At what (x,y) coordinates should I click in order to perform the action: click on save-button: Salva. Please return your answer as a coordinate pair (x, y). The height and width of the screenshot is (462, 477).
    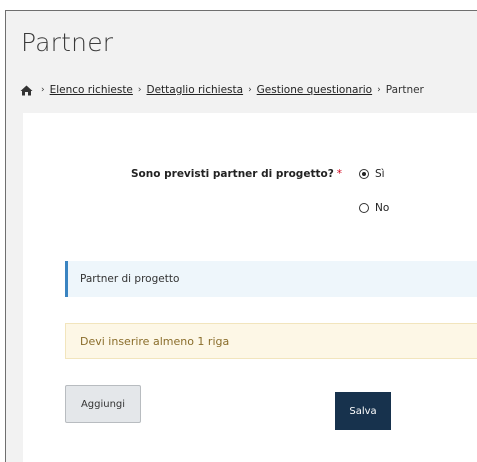
    Looking at the image, I should click on (363, 411).